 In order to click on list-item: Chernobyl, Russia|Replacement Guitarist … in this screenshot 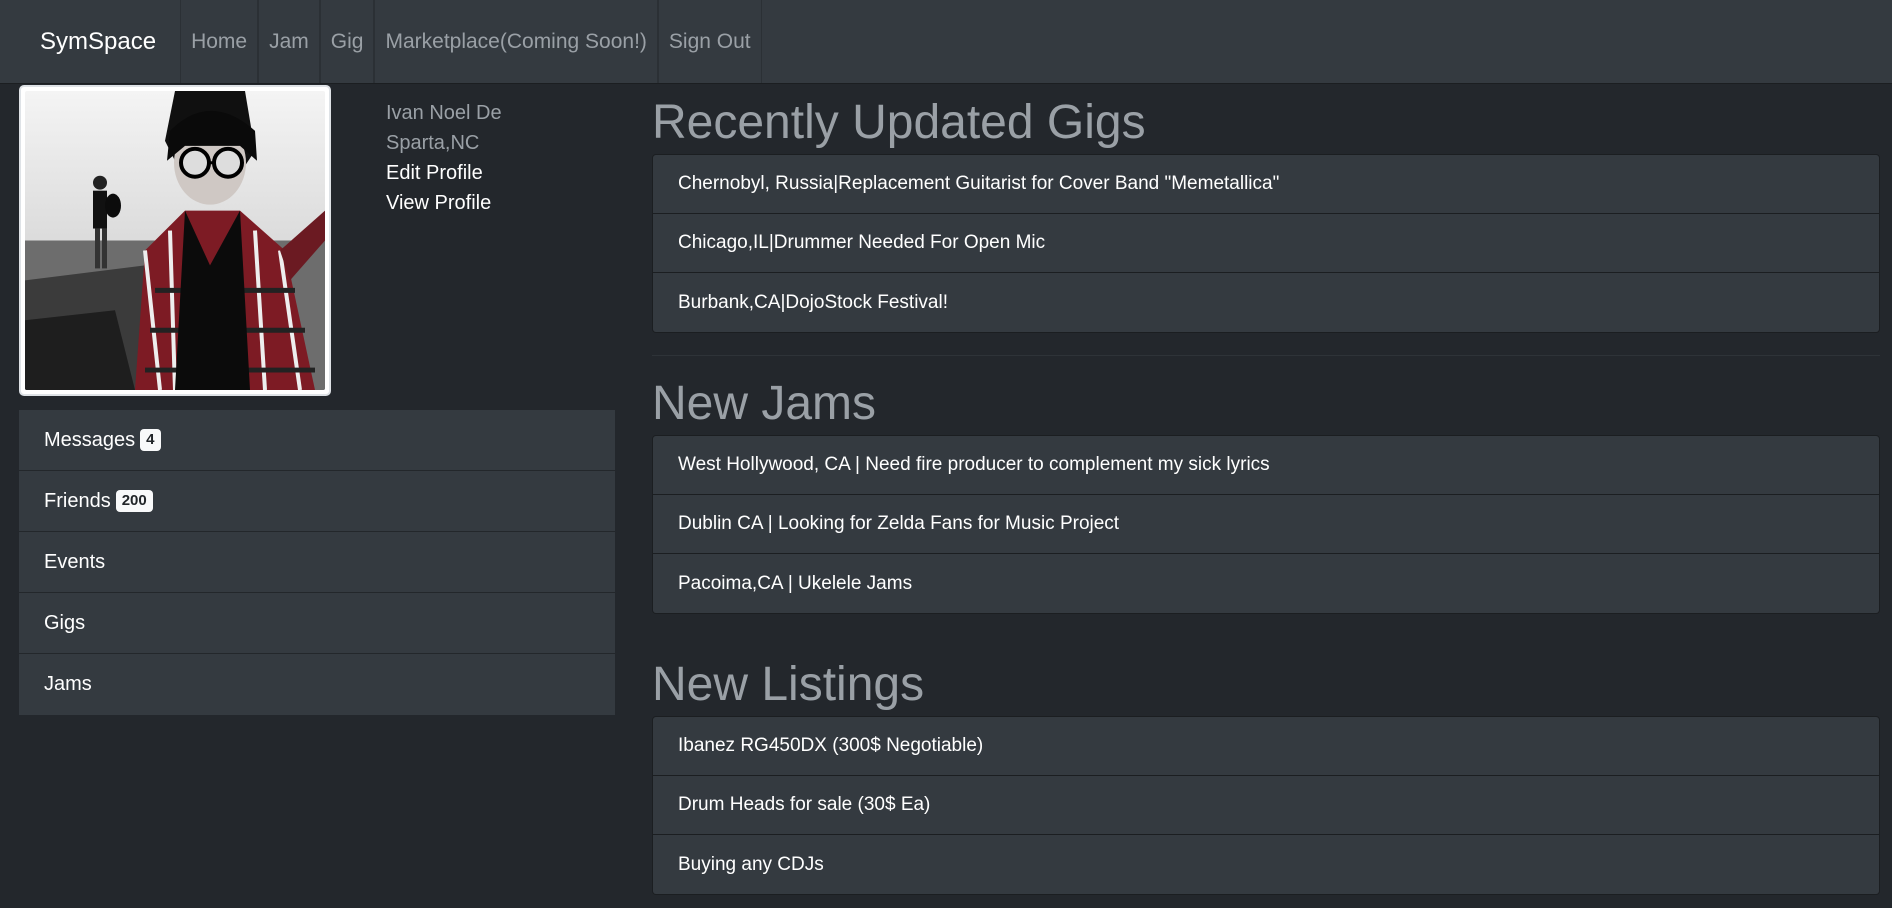, I will do `click(1266, 184)`.